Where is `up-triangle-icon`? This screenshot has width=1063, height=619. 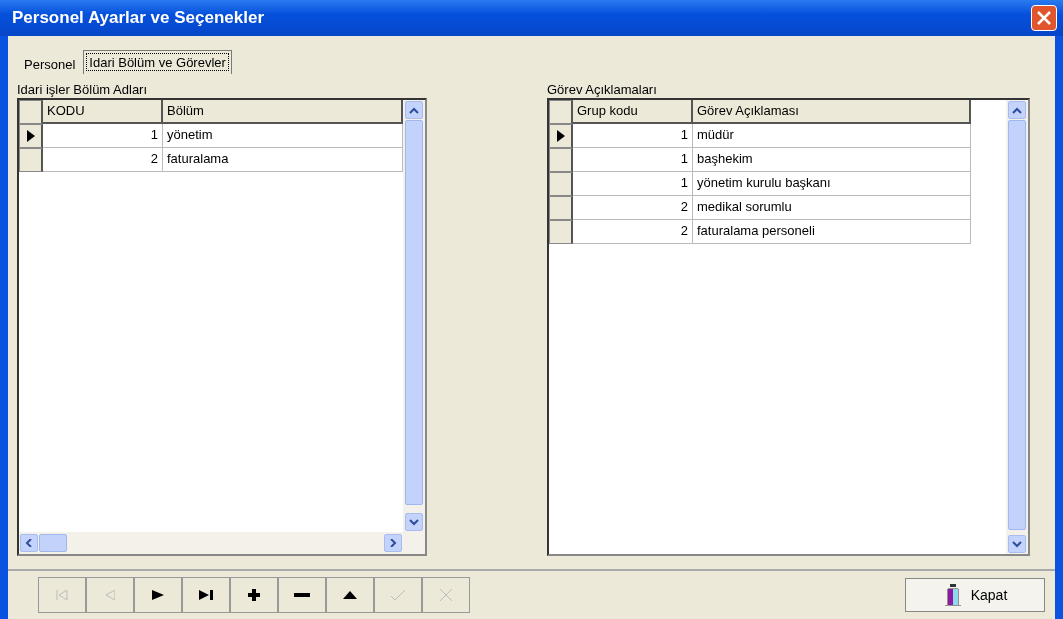 up-triangle-icon is located at coordinates (350, 595).